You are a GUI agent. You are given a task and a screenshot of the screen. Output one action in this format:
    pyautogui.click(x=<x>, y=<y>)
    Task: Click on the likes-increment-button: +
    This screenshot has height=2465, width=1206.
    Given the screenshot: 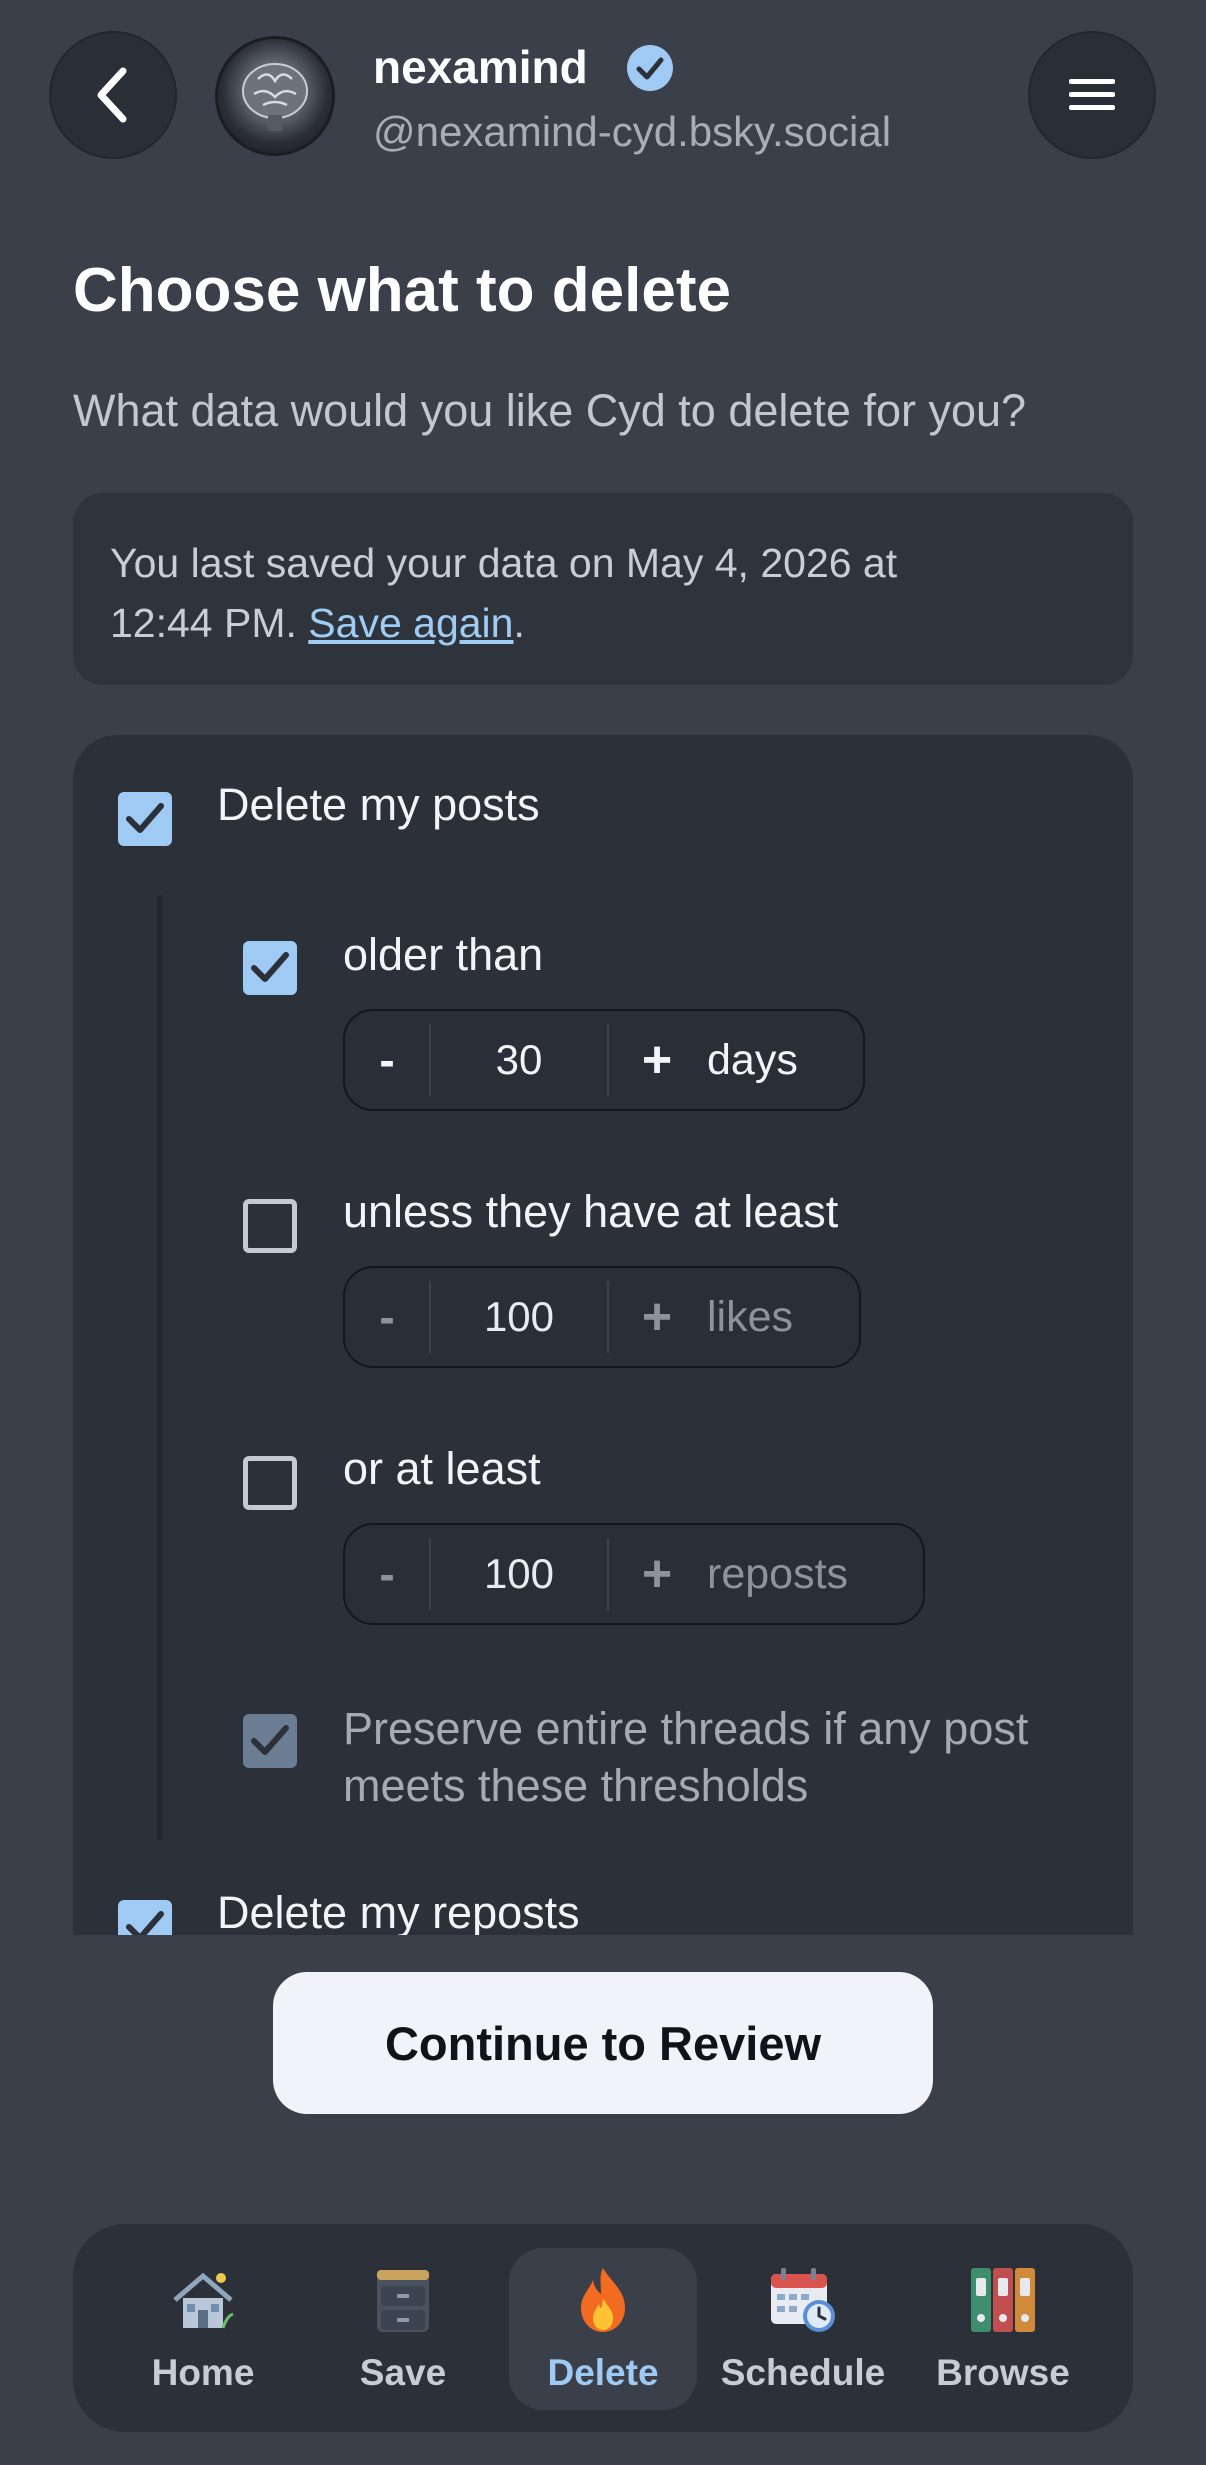 What is the action you would take?
    pyautogui.click(x=657, y=1317)
    